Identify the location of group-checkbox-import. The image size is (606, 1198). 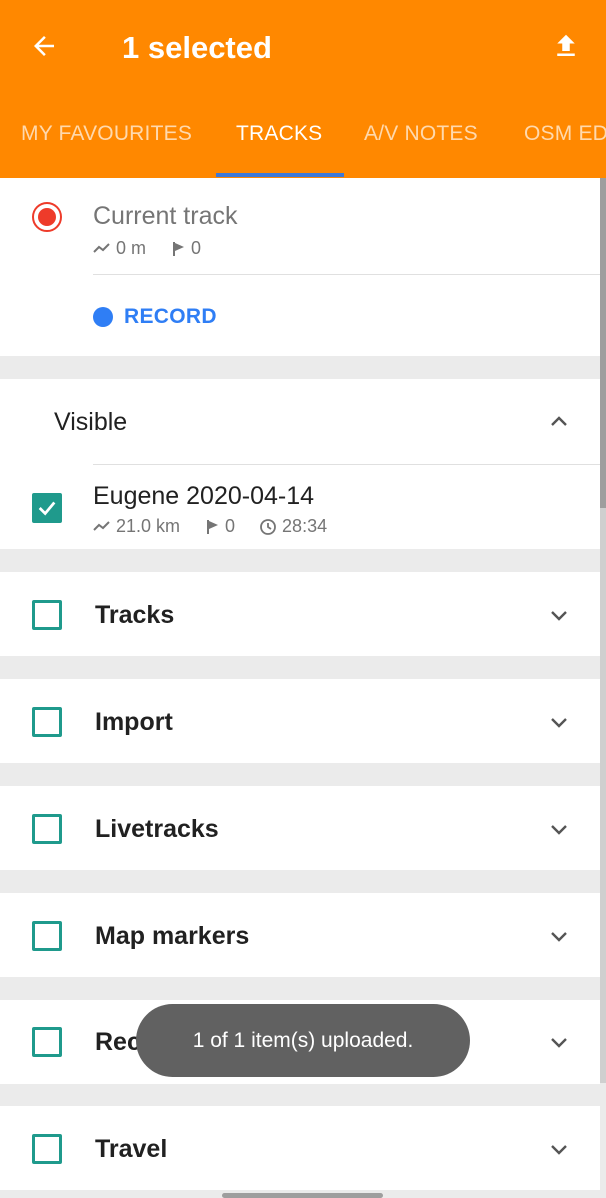
(47, 722).